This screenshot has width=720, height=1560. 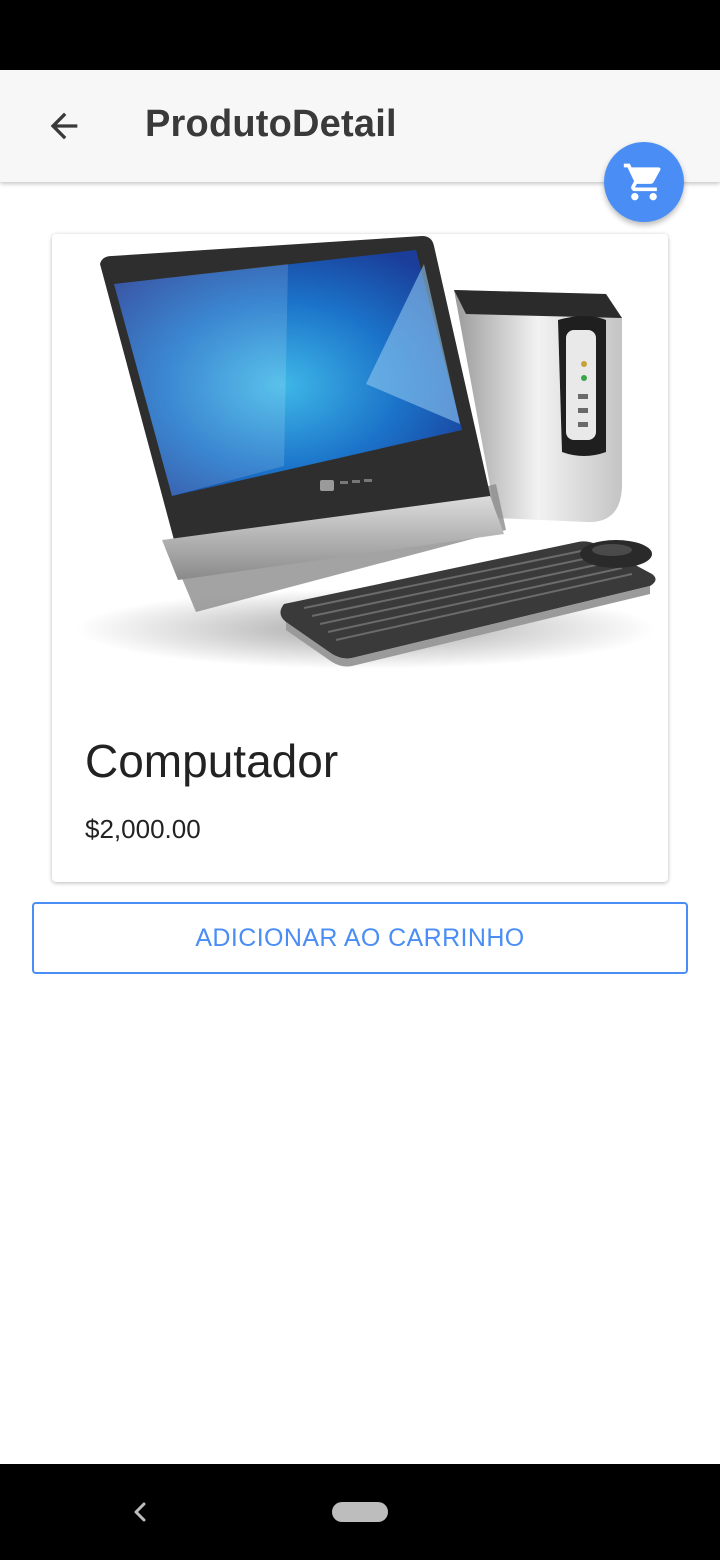 I want to click on page-title: ProdutoDetail, so click(x=271, y=124).